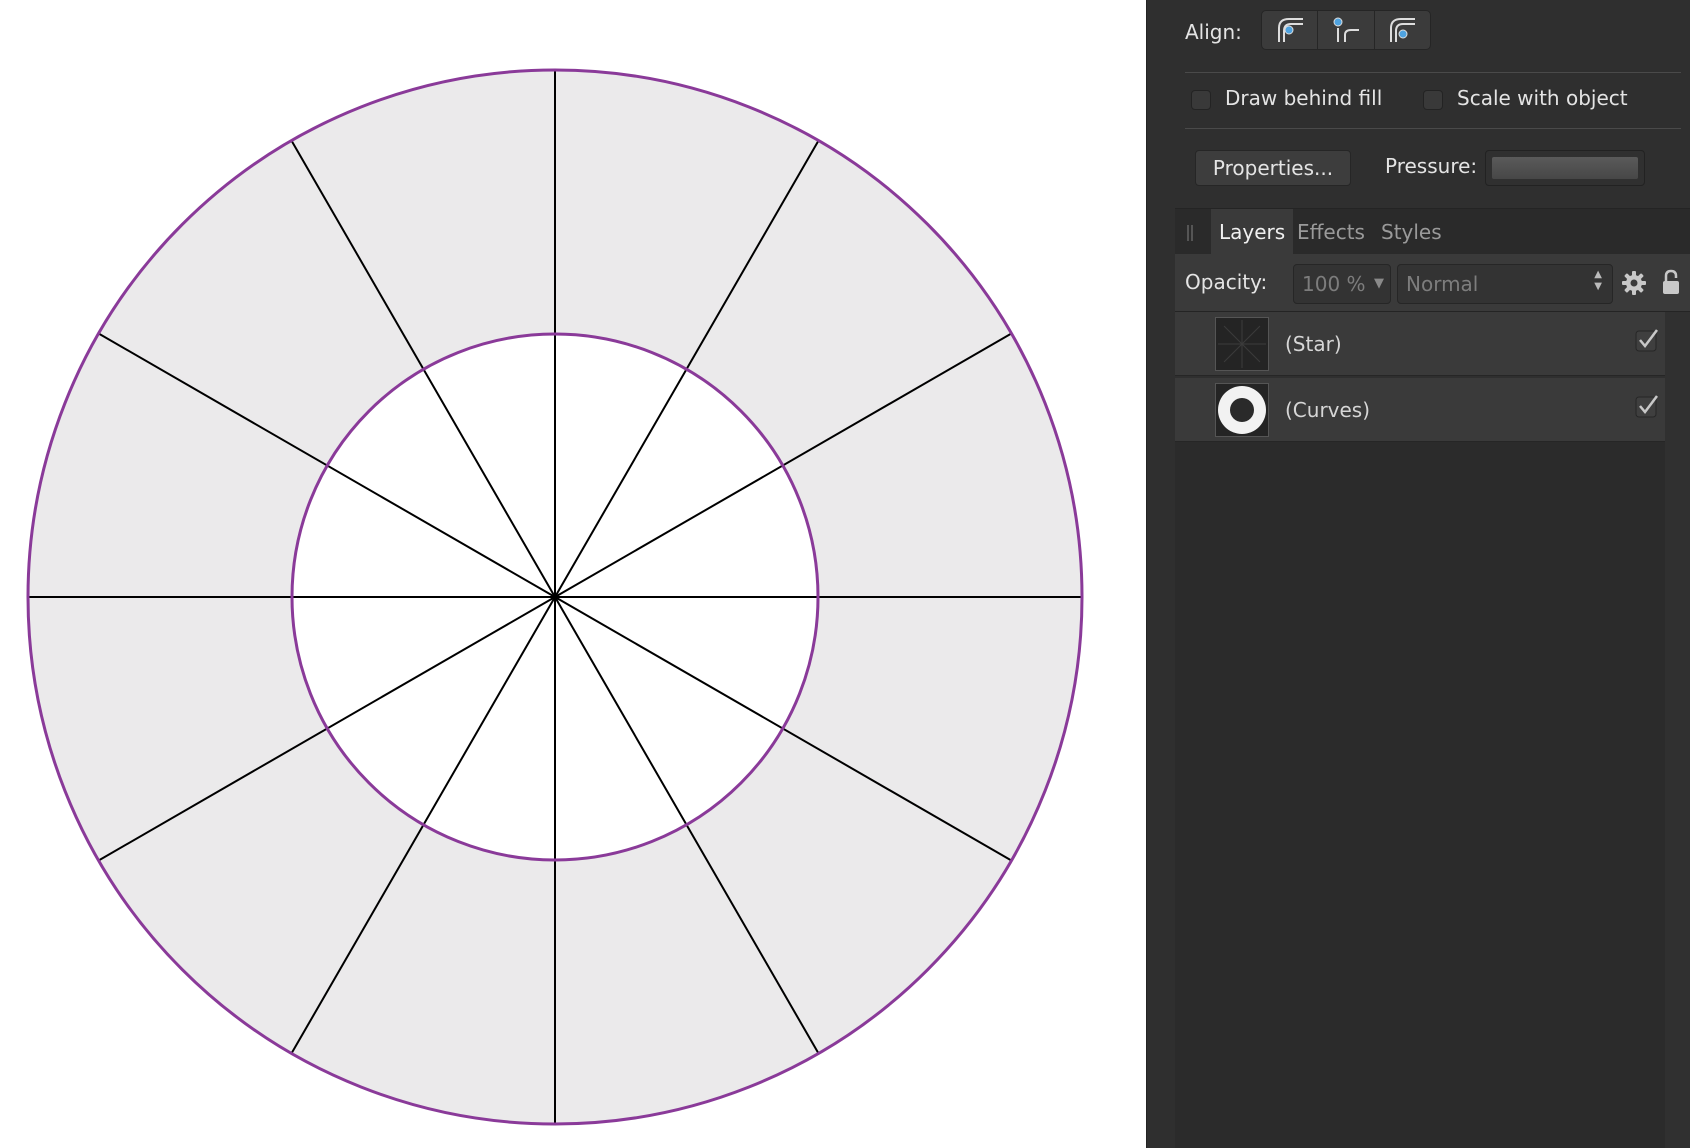 The width and height of the screenshot is (1690, 1148). Describe the element at coordinates (1213, 32) in the screenshot. I see `align-label: Align:` at that location.